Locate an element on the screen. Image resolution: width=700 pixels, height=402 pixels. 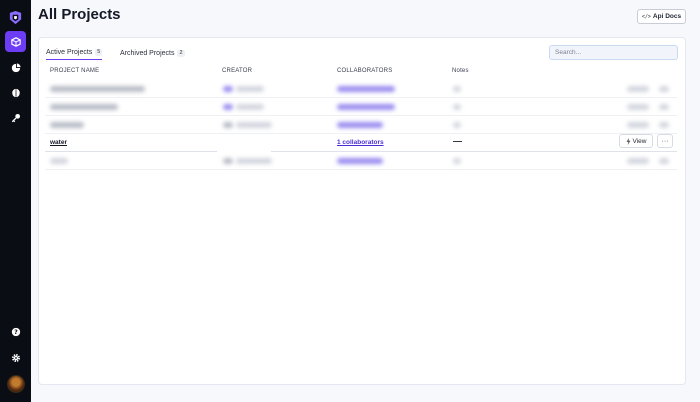
collaborators-link: 1 collaborators is located at coordinates (360, 142).